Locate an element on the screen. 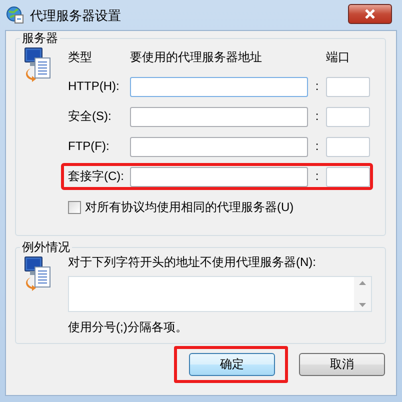 This screenshot has height=402, width=402. checkbox-label: 对所有协议均使用相同的代理服务器(U) is located at coordinates (189, 207).